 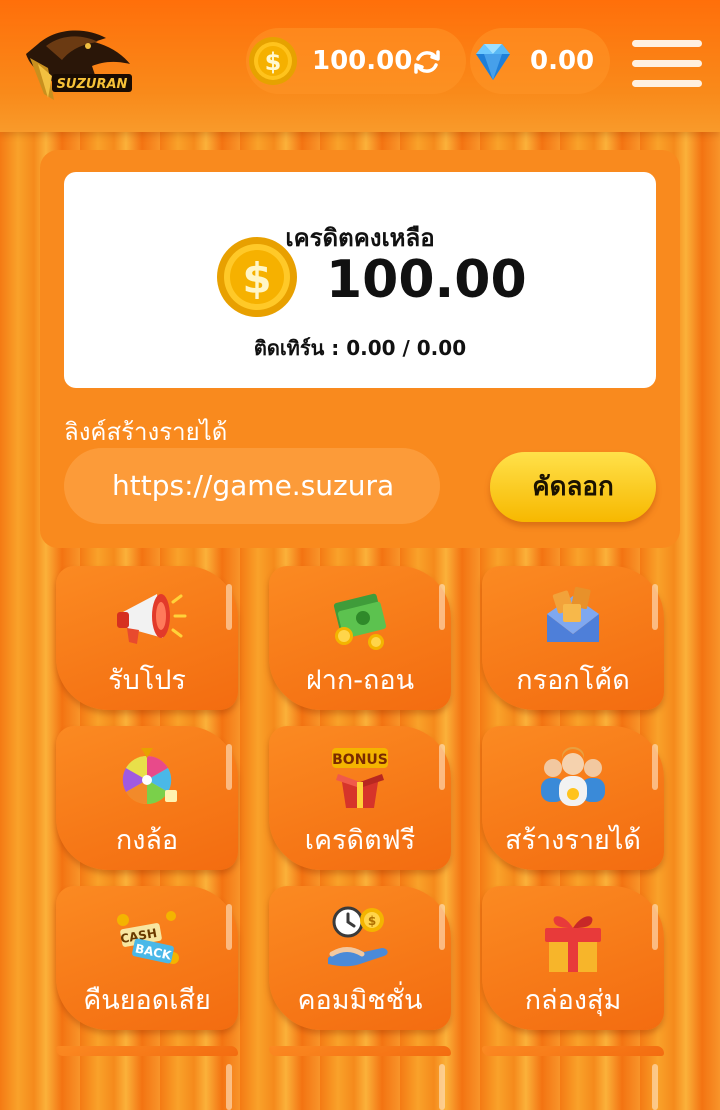 I want to click on tile-label: คืนยอดเสีย, so click(x=147, y=1000).